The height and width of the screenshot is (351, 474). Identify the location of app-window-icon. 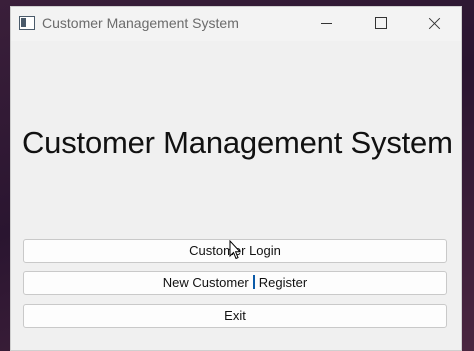
(27, 23).